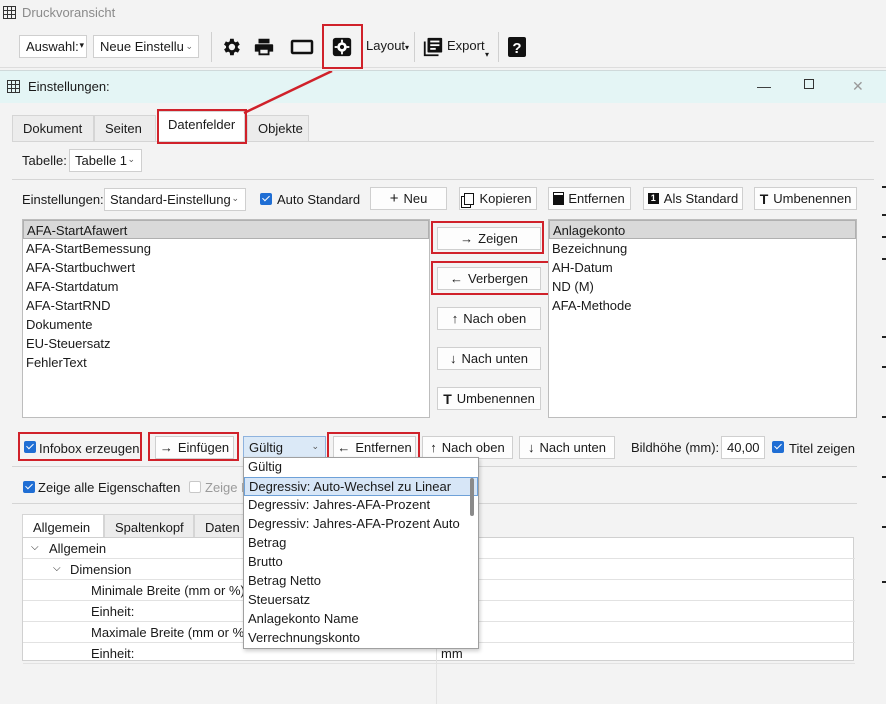 Image resolution: width=886 pixels, height=704 pixels. What do you see at coordinates (29, 487) in the screenshot?
I see `show-all-properties-checkbox` at bounding box center [29, 487].